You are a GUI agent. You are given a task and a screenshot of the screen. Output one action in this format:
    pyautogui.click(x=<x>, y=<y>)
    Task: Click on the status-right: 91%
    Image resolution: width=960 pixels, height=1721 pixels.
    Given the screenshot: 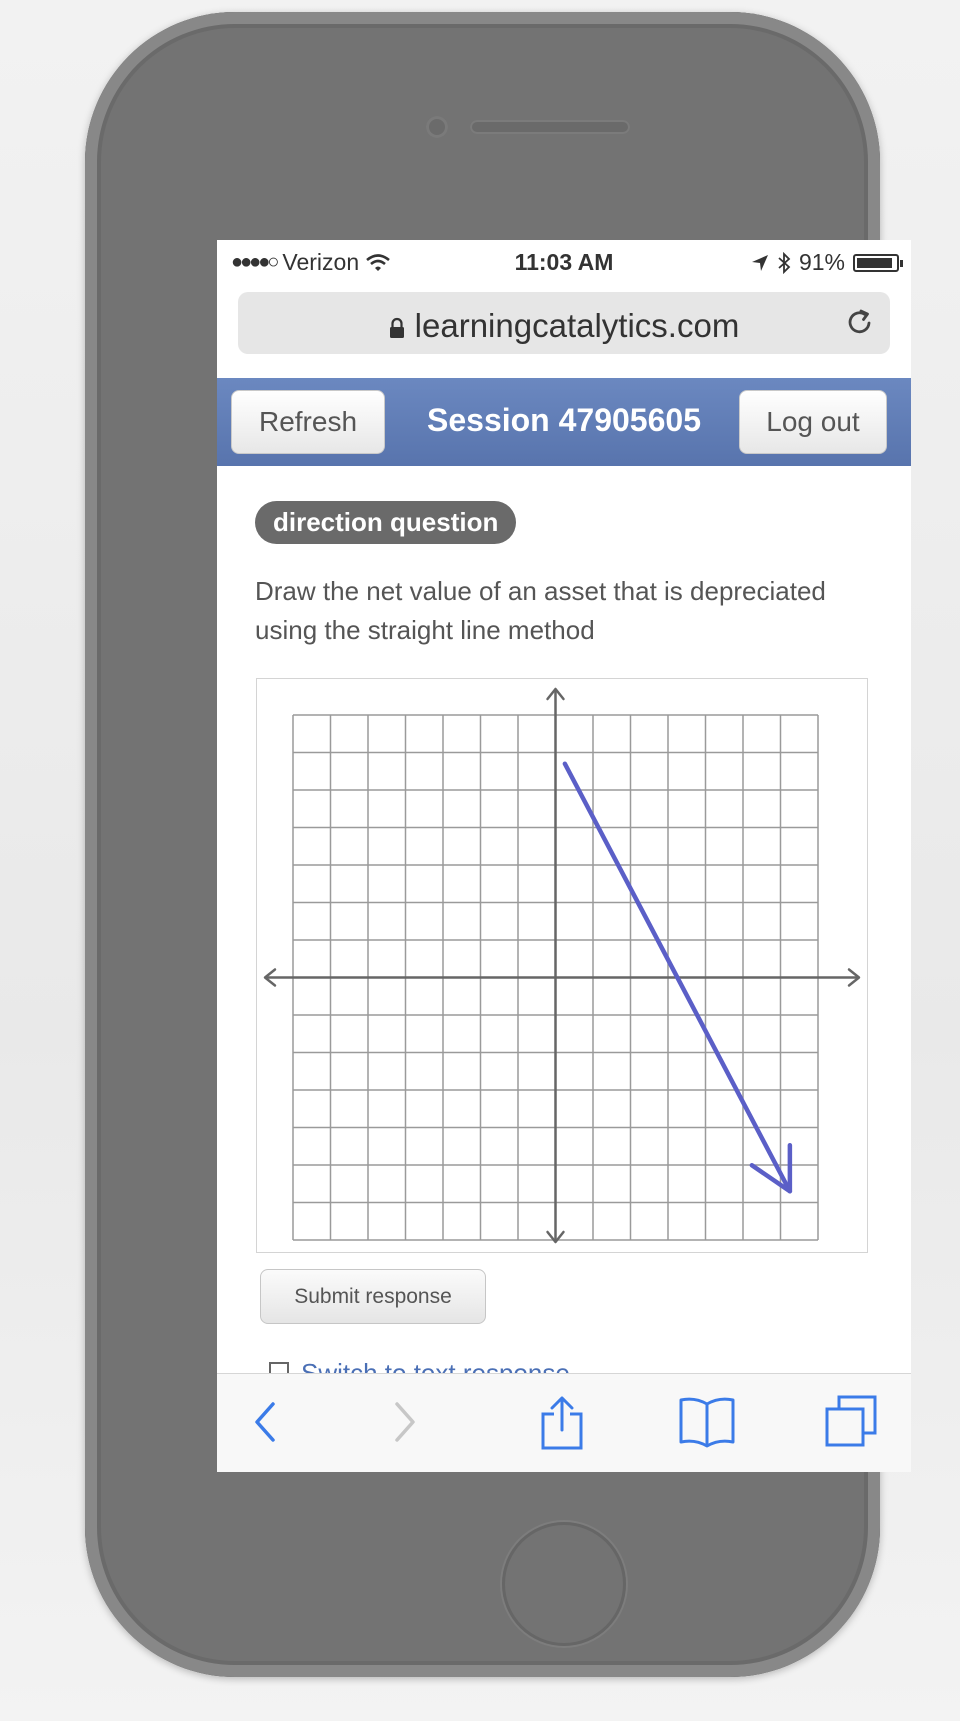 What is the action you would take?
    pyautogui.click(x=827, y=262)
    